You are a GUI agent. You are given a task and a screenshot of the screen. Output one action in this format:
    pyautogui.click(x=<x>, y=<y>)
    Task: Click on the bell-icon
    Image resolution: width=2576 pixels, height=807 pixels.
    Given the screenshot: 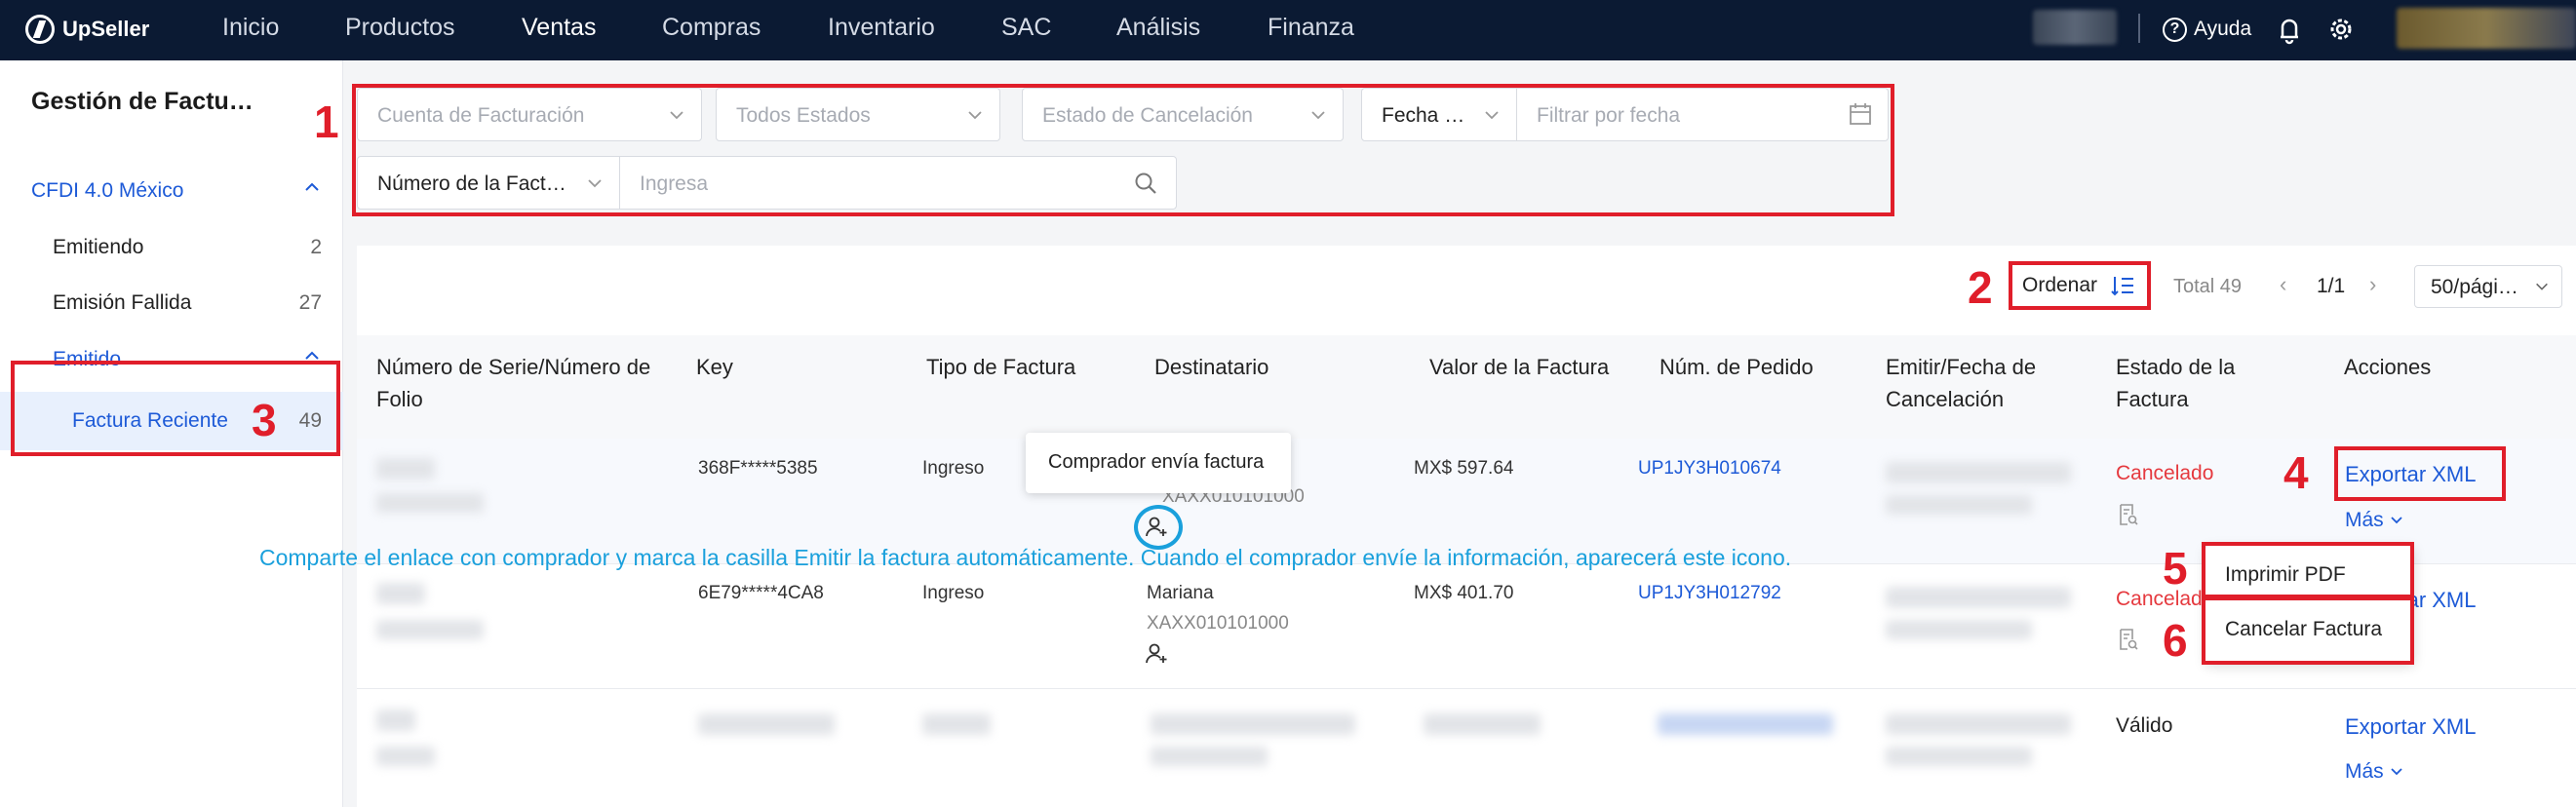 What is the action you would take?
    pyautogui.click(x=2289, y=29)
    